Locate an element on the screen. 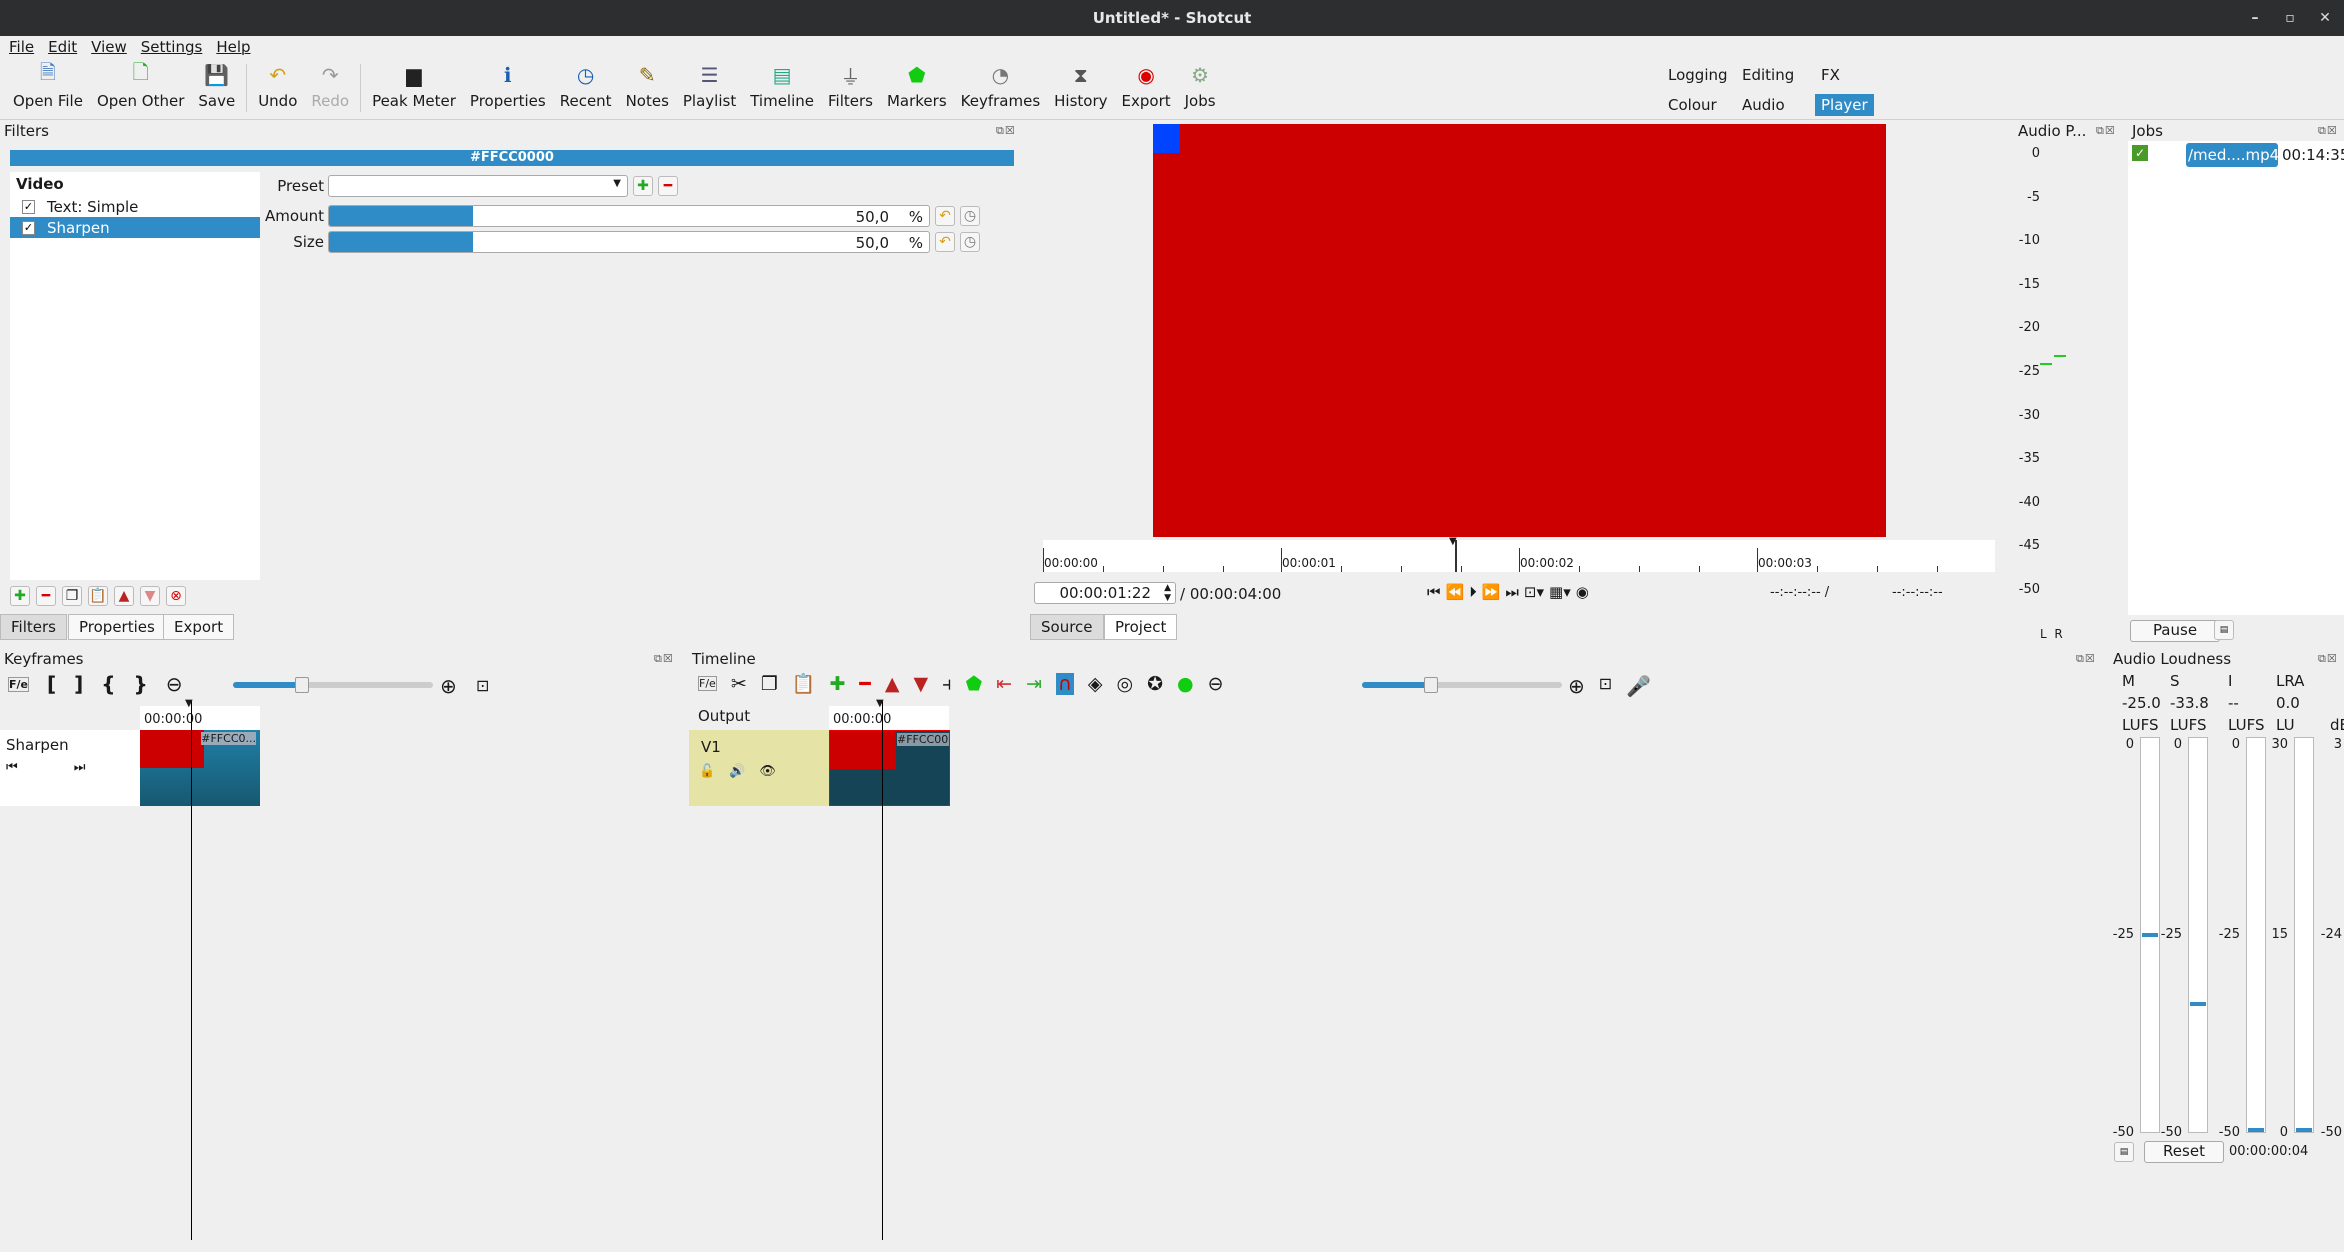  timeline-button: ▤ Timeline is located at coordinates (782, 88).